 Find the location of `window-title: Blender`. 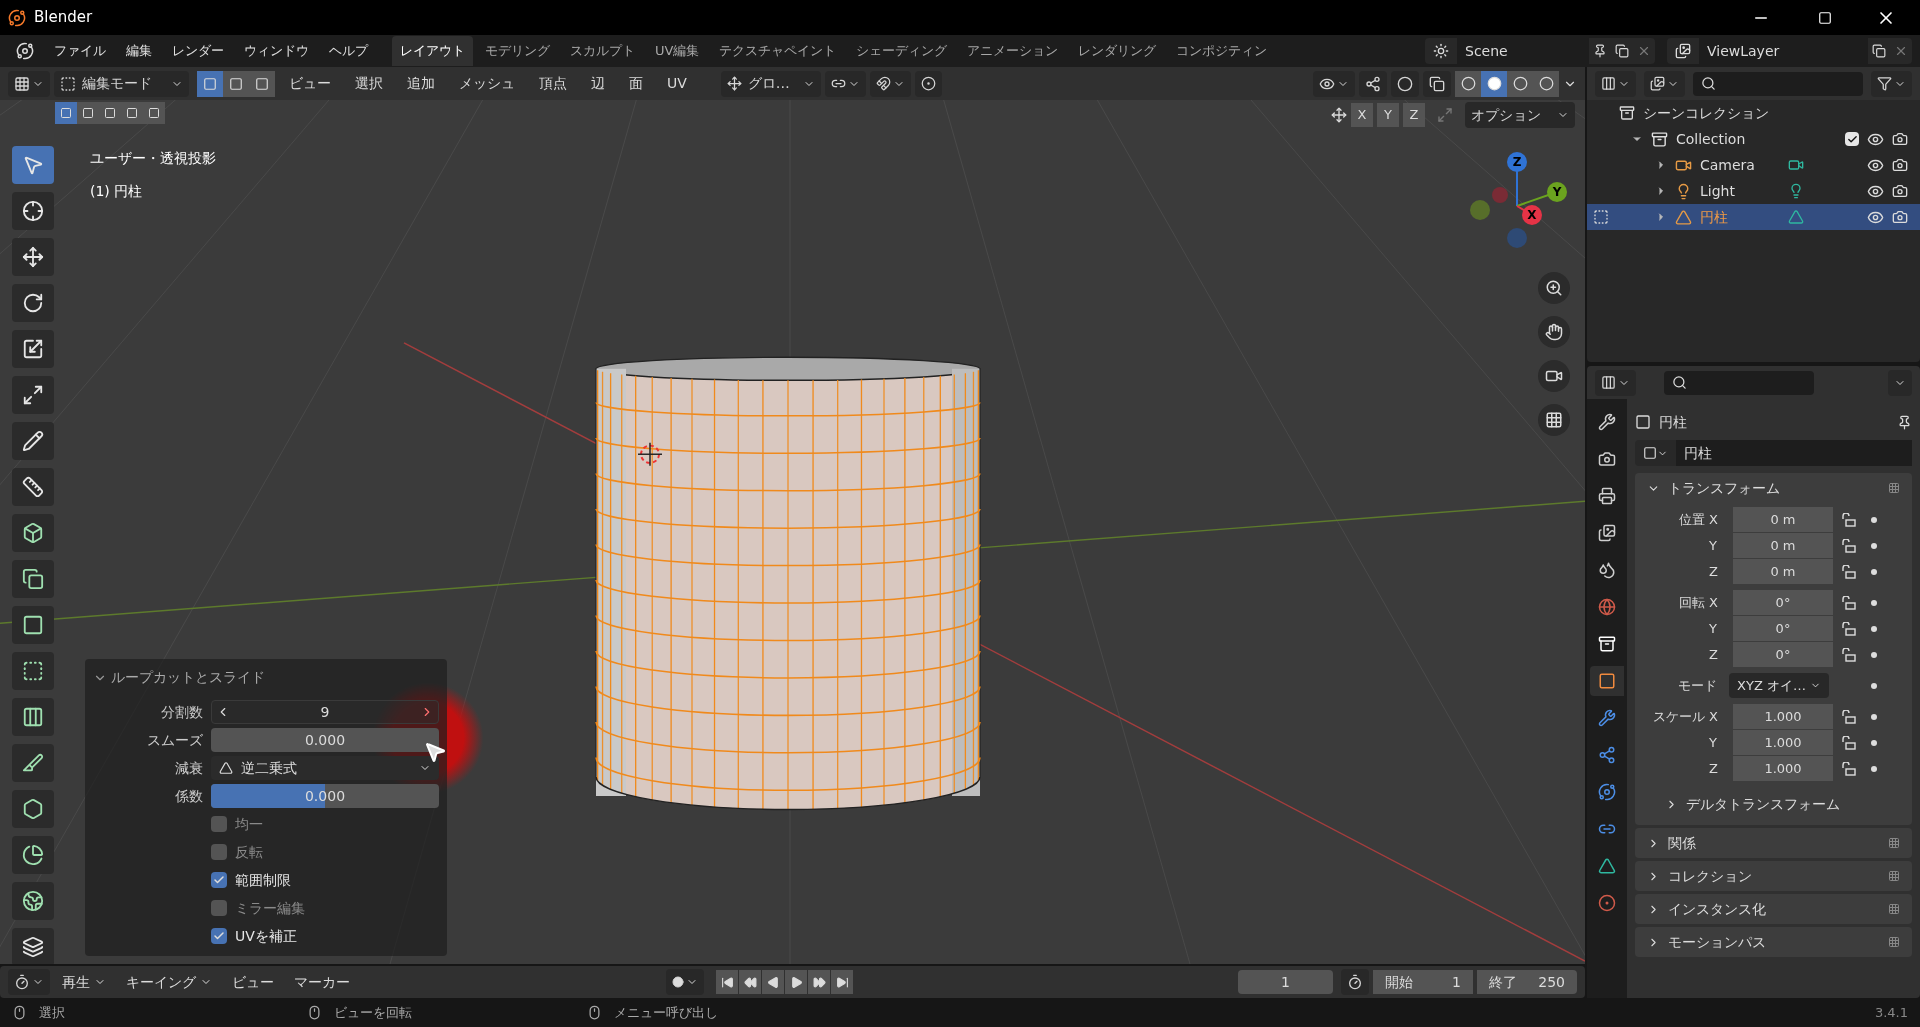

window-title: Blender is located at coordinates (63, 18).